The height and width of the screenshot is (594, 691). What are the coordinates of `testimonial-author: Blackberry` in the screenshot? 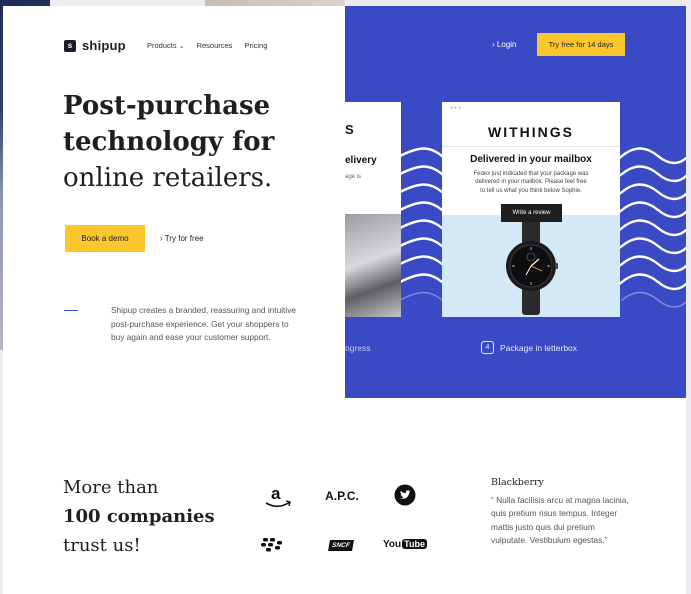 It's located at (517, 482).